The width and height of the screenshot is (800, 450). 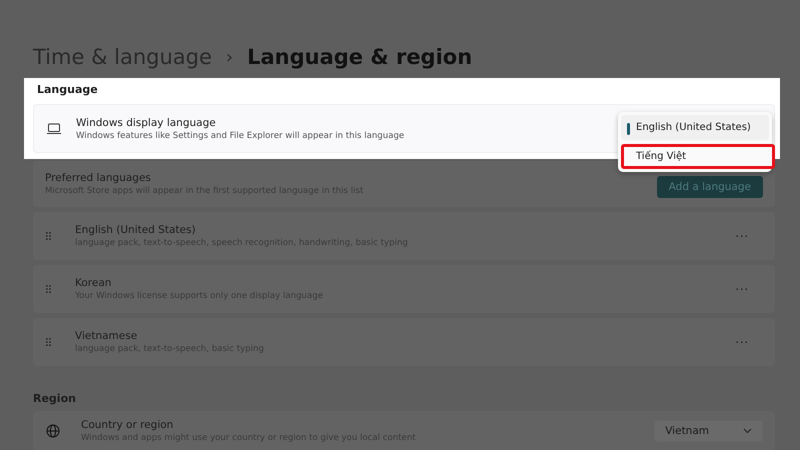 What do you see at coordinates (127, 425) in the screenshot?
I see `setting-title: Country or region` at bounding box center [127, 425].